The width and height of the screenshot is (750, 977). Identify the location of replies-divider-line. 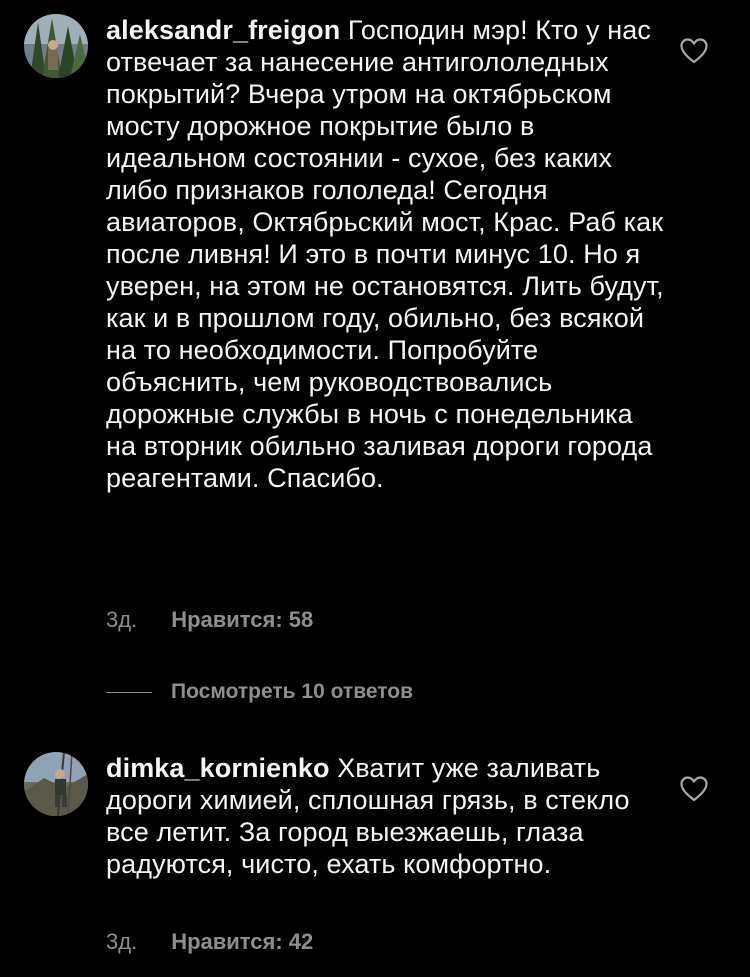
(129, 692).